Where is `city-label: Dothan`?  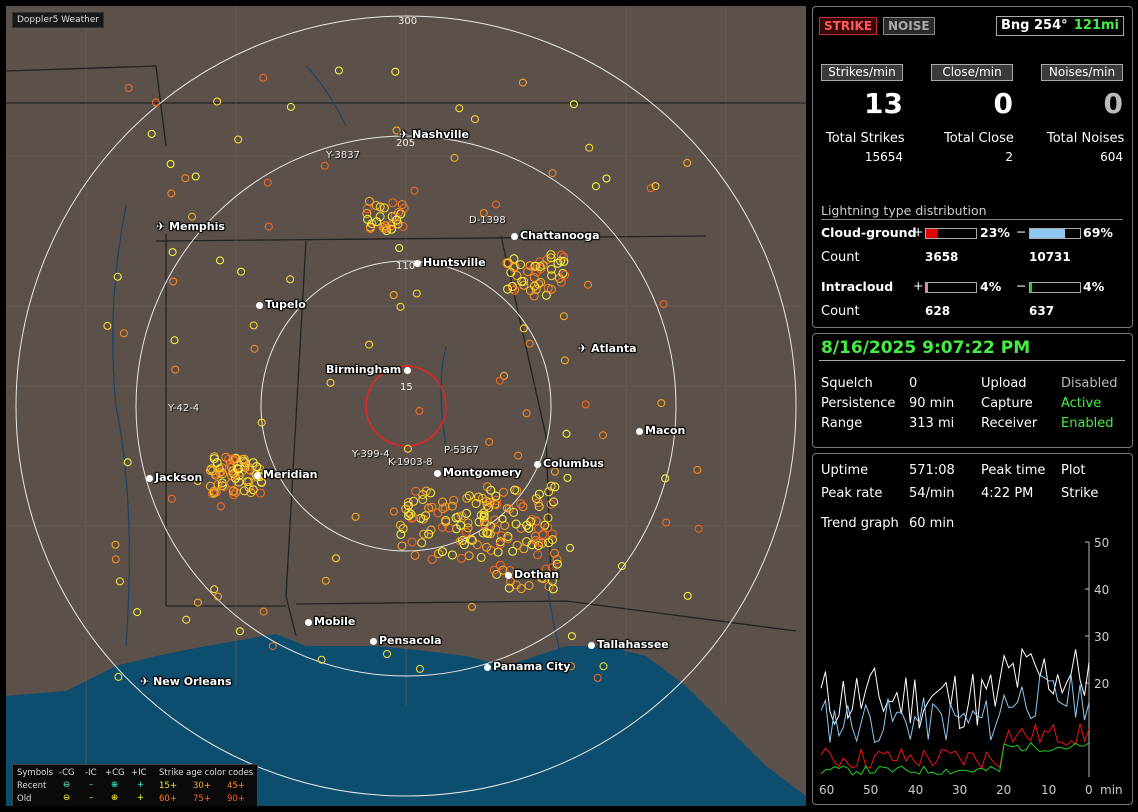 city-label: Dothan is located at coordinates (532, 574).